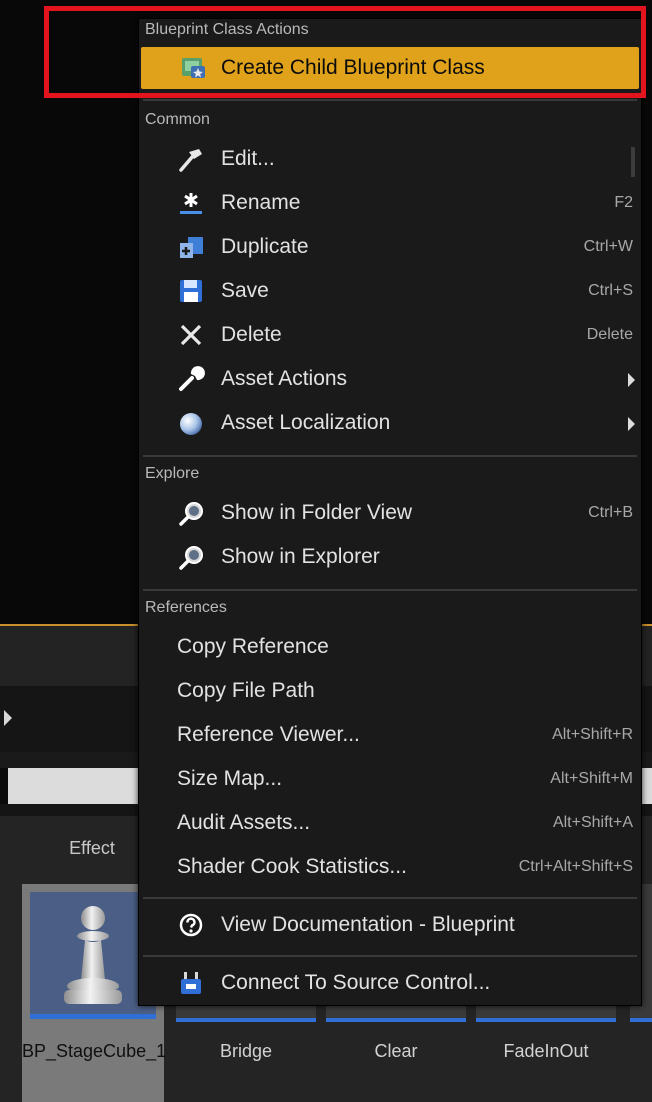 Image resolution: width=652 pixels, height=1102 pixels. What do you see at coordinates (177, 119) in the screenshot?
I see `section-header-common: Common` at bounding box center [177, 119].